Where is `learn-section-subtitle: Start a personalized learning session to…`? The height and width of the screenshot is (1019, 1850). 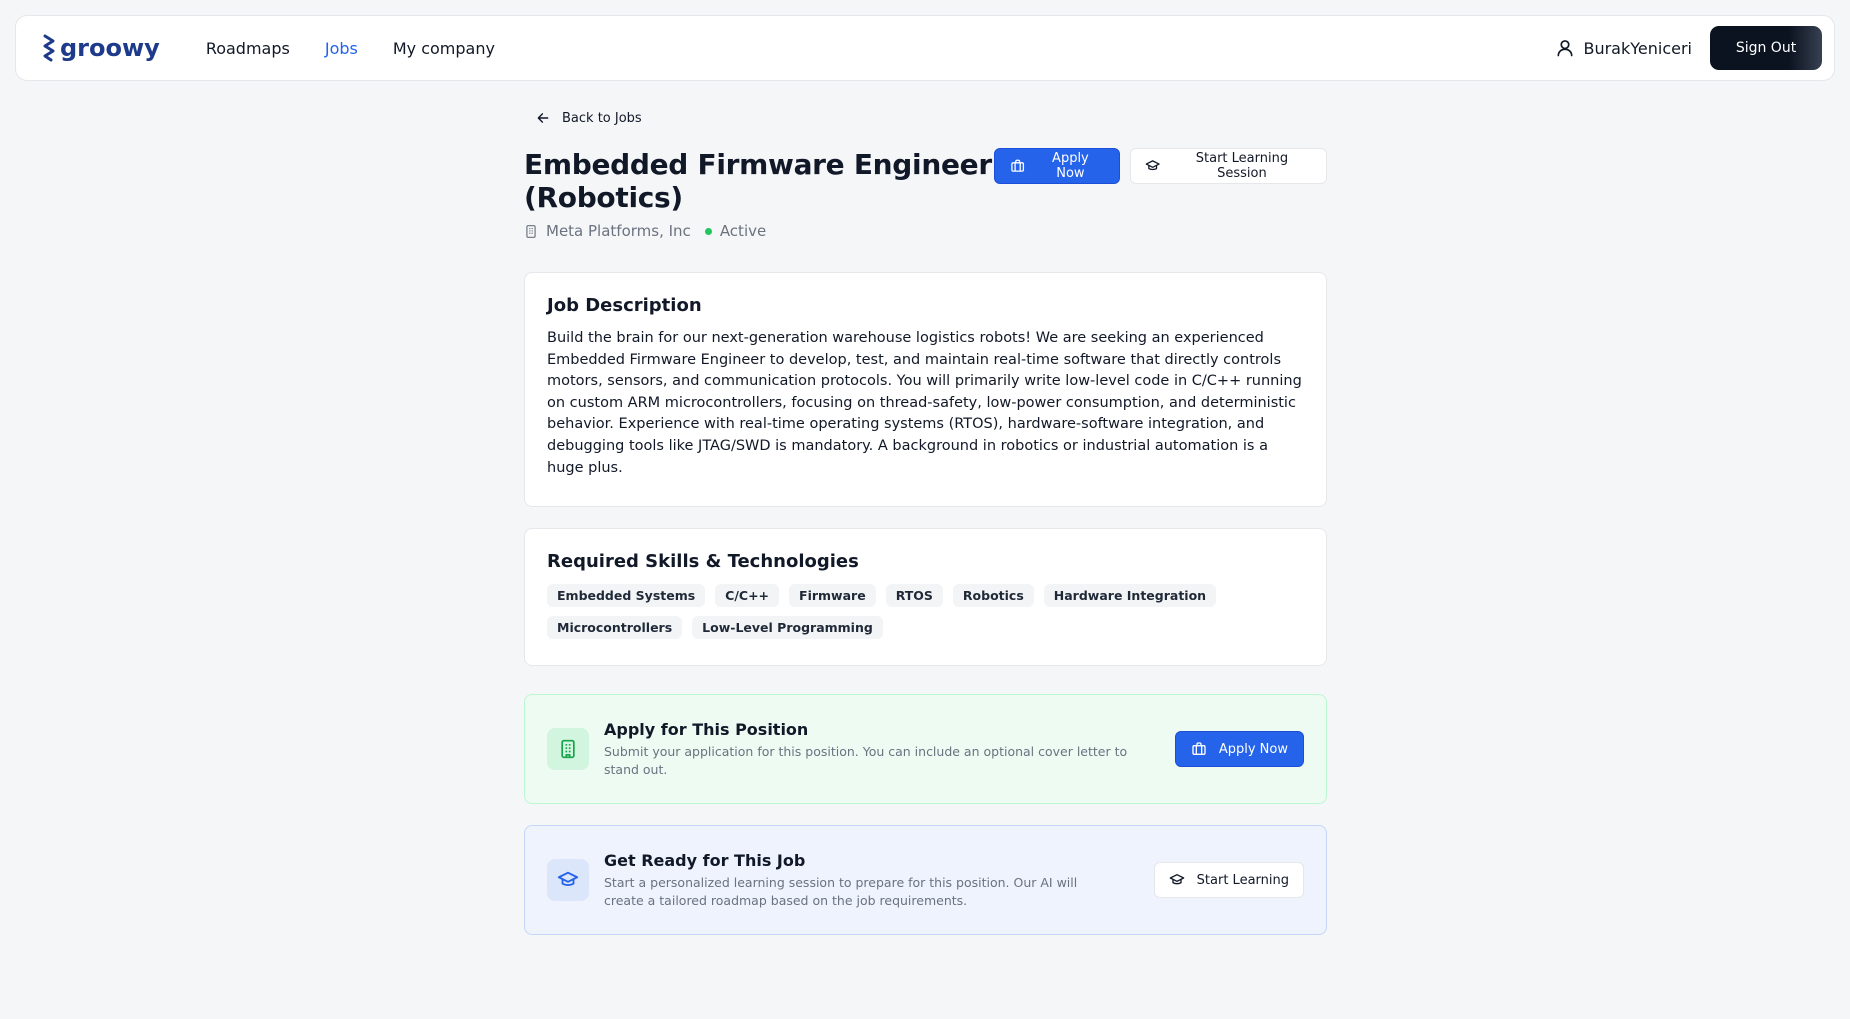
learn-section-subtitle: Start a personalized learning session to… is located at coordinates (841, 891).